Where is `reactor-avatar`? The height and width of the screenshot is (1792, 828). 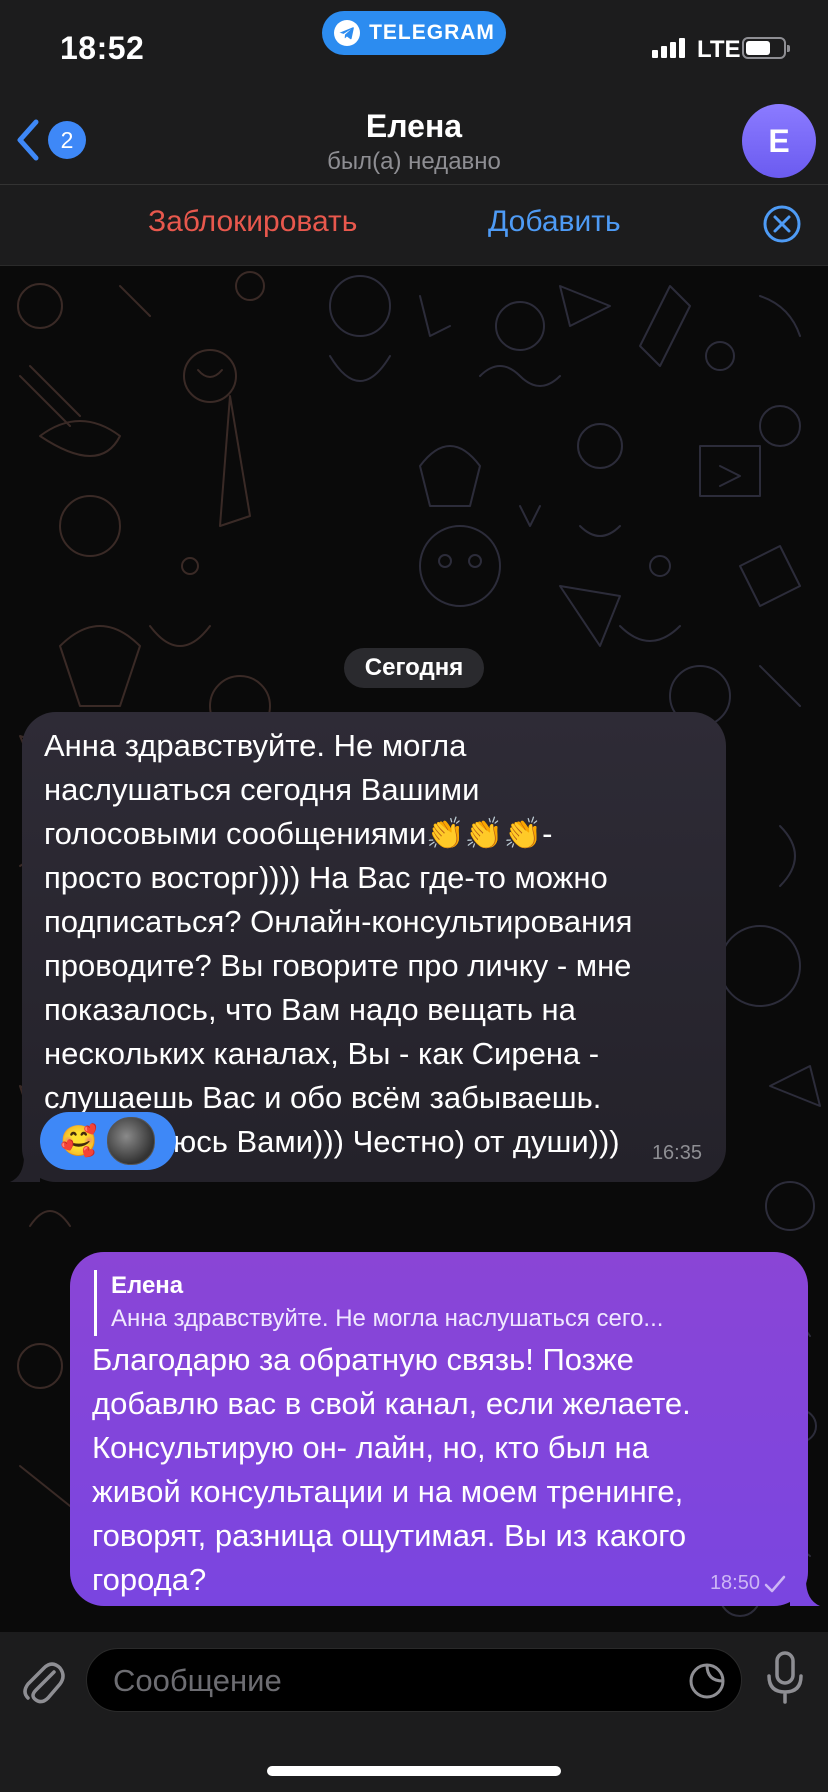
reactor-avatar is located at coordinates (131, 1141).